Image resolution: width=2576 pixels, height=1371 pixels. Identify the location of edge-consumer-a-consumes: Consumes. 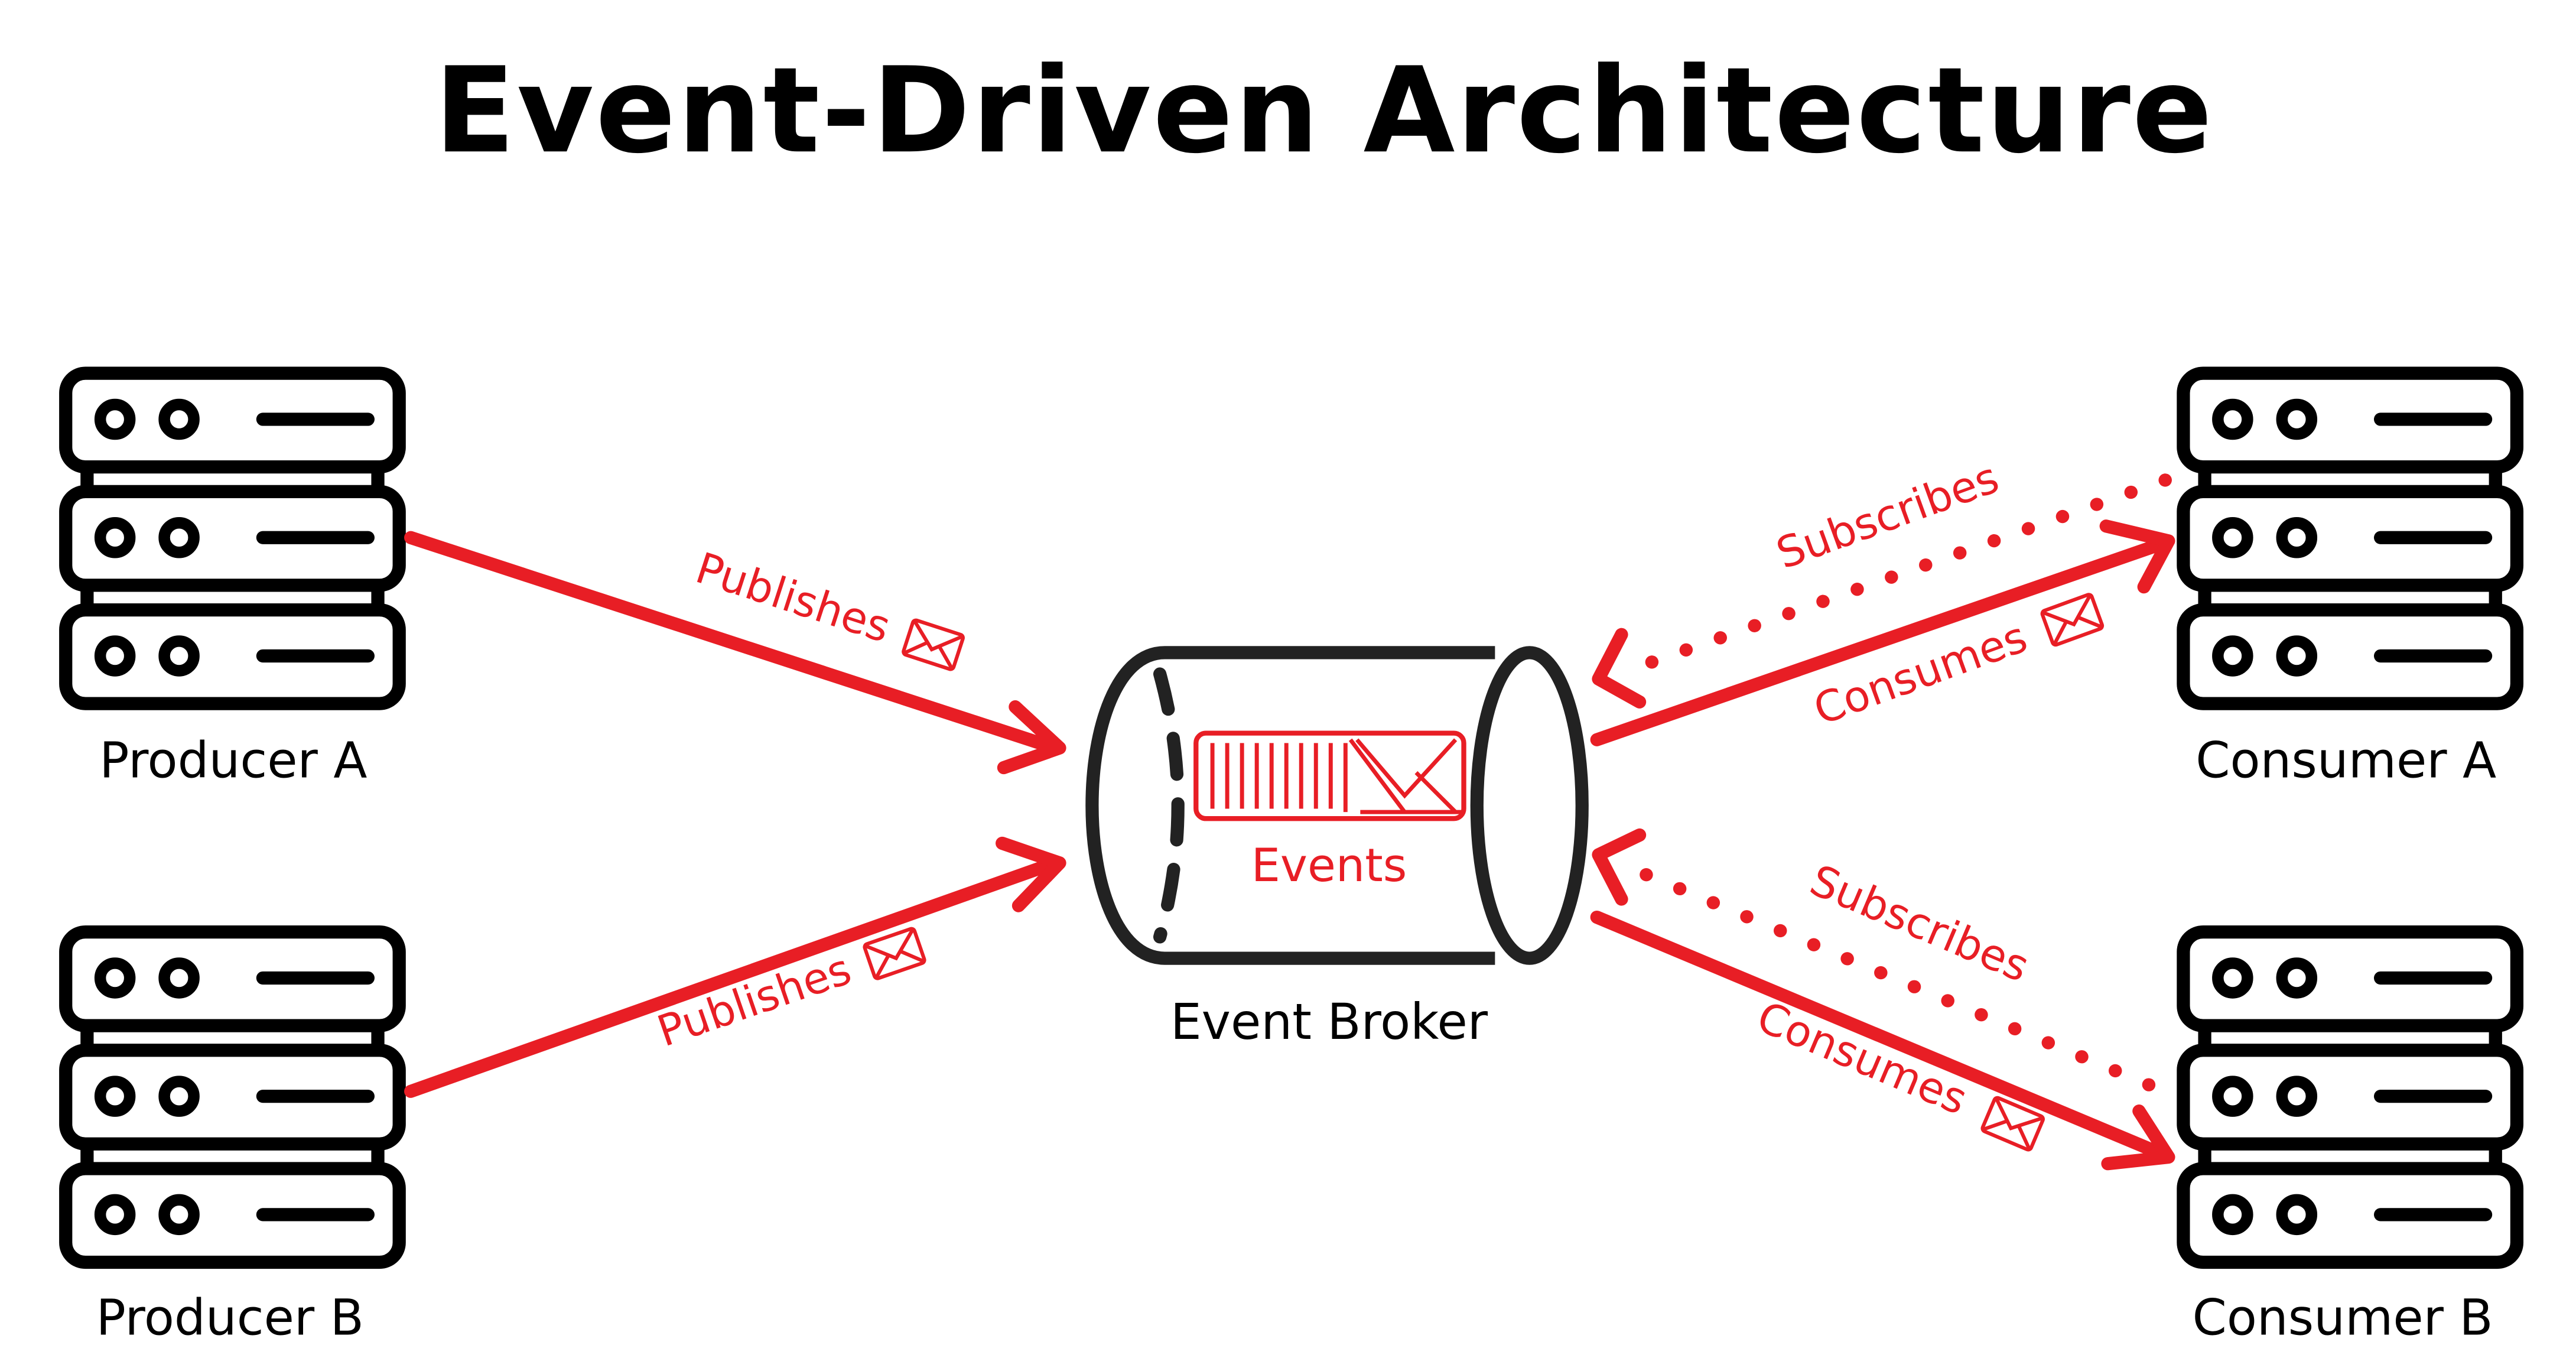
(1882, 633).